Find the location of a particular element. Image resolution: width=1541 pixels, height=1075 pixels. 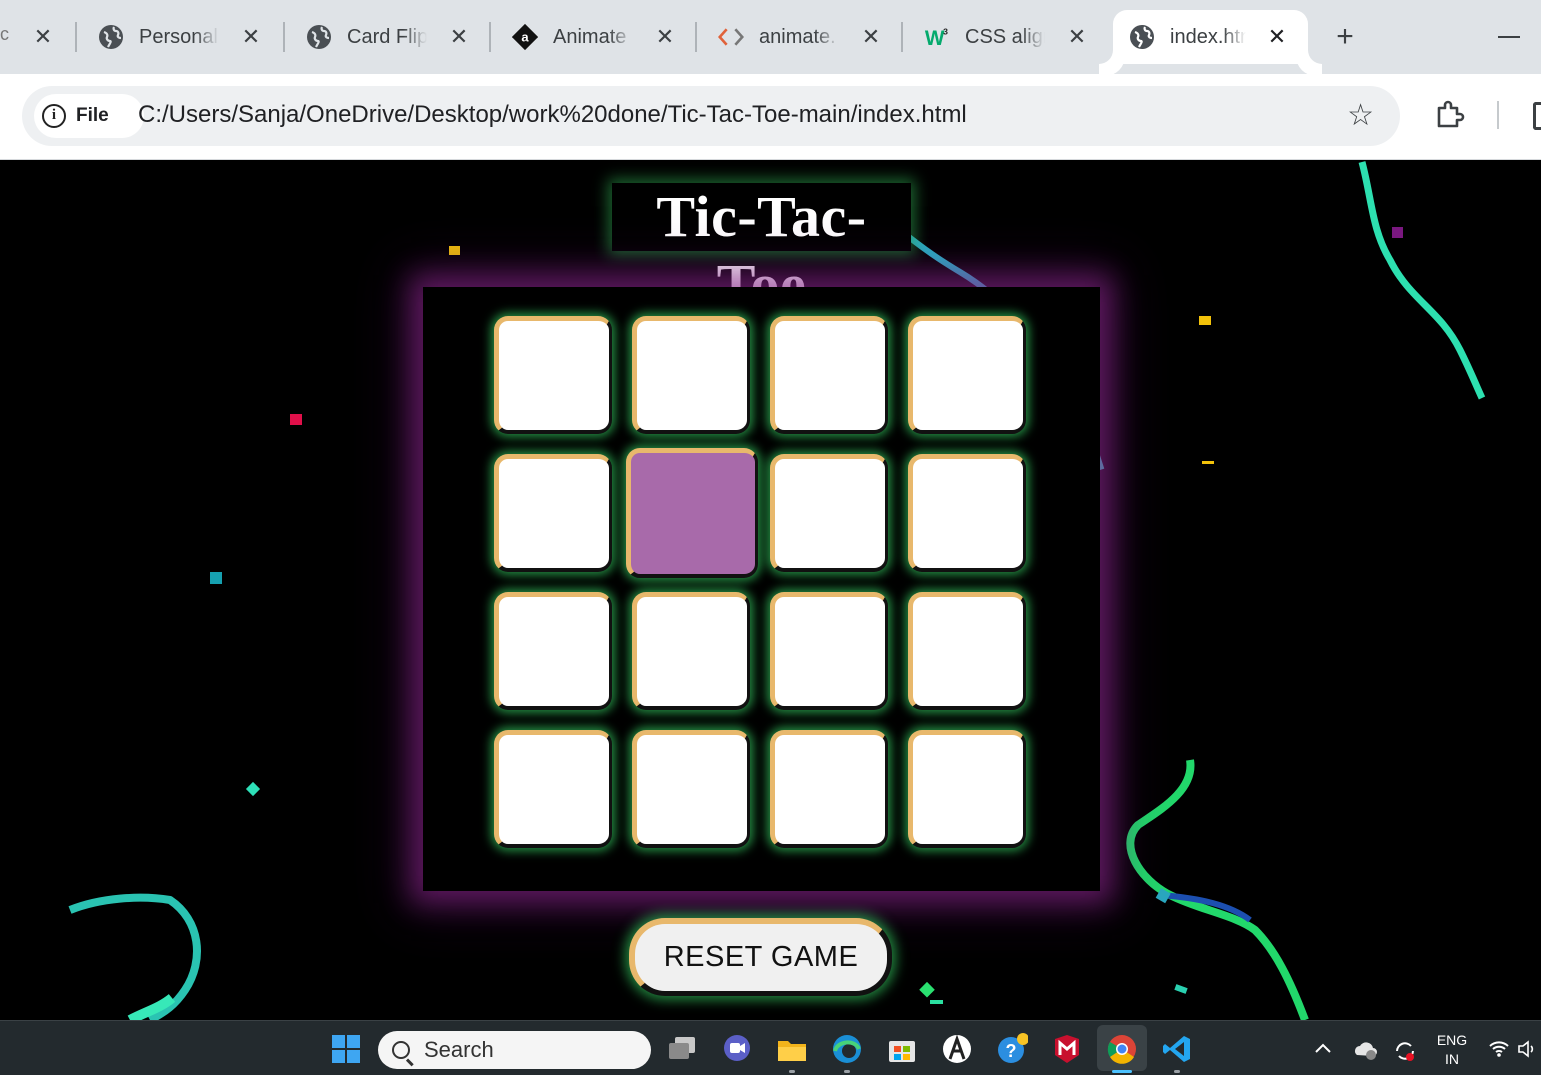

extensions-icon is located at coordinates (1450, 114).